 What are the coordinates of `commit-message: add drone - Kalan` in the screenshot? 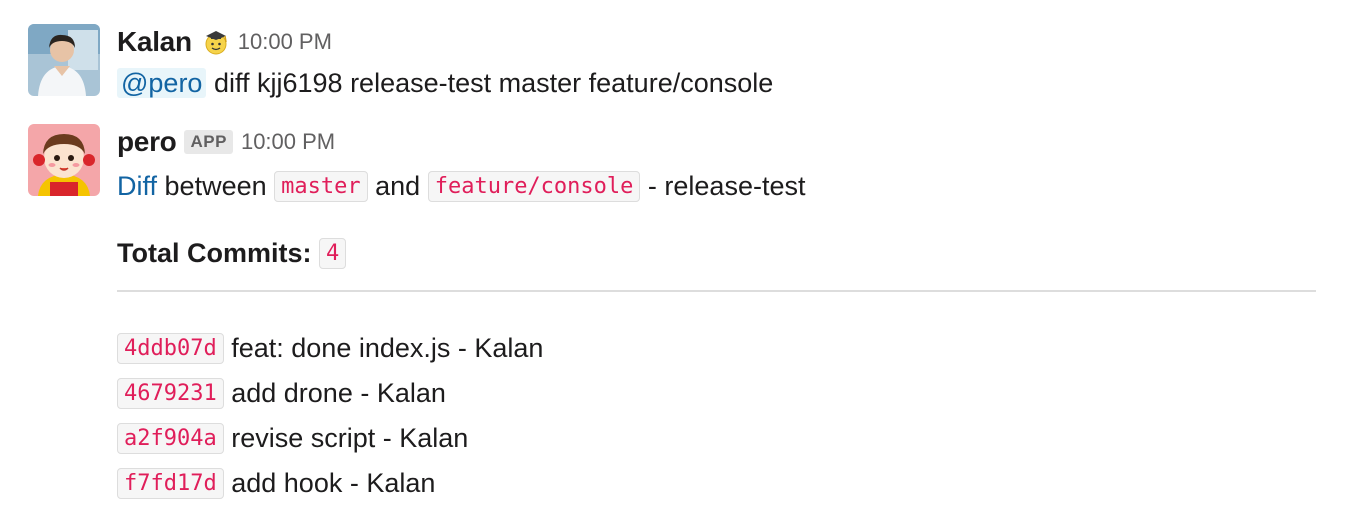 It's located at (338, 393).